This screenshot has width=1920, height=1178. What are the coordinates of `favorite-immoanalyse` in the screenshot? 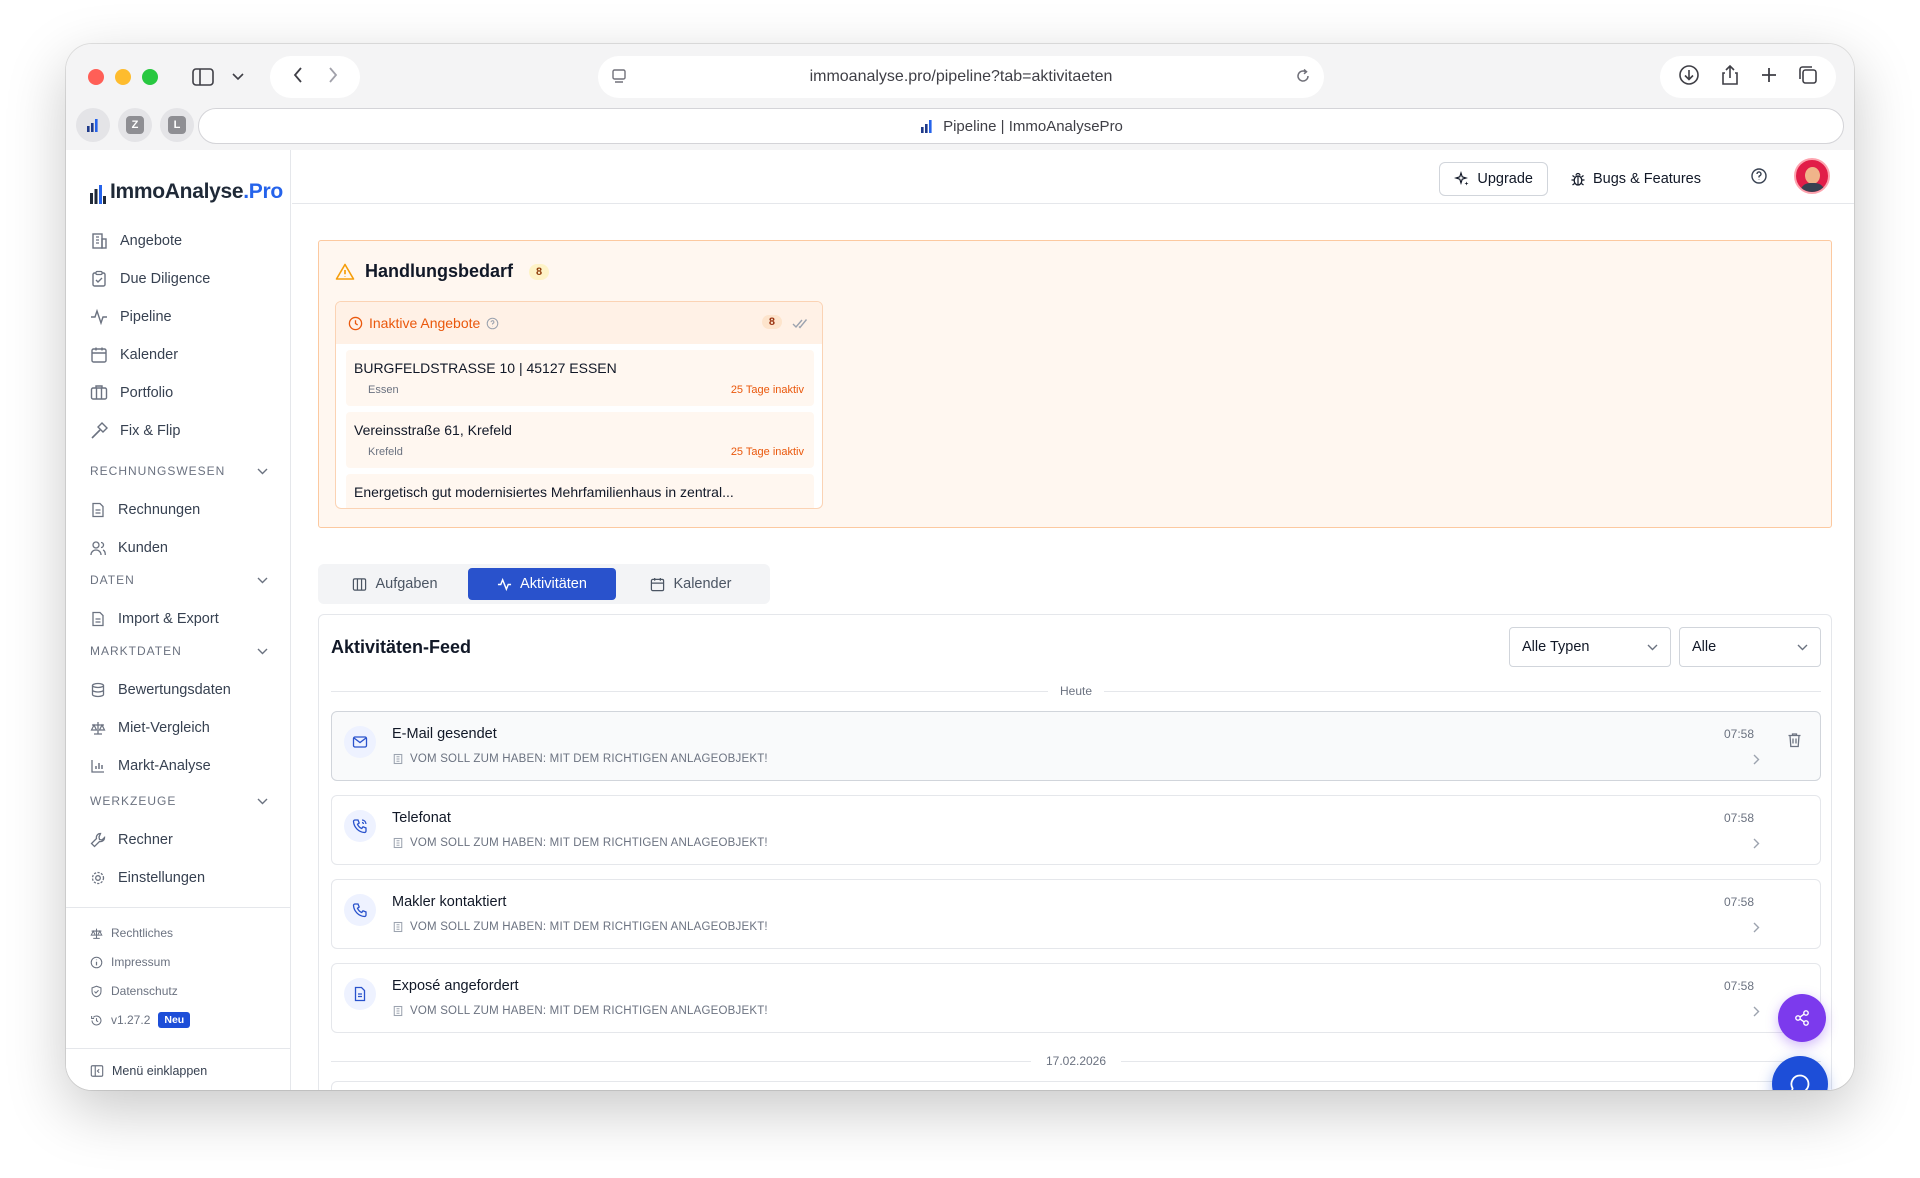 It's located at (93, 125).